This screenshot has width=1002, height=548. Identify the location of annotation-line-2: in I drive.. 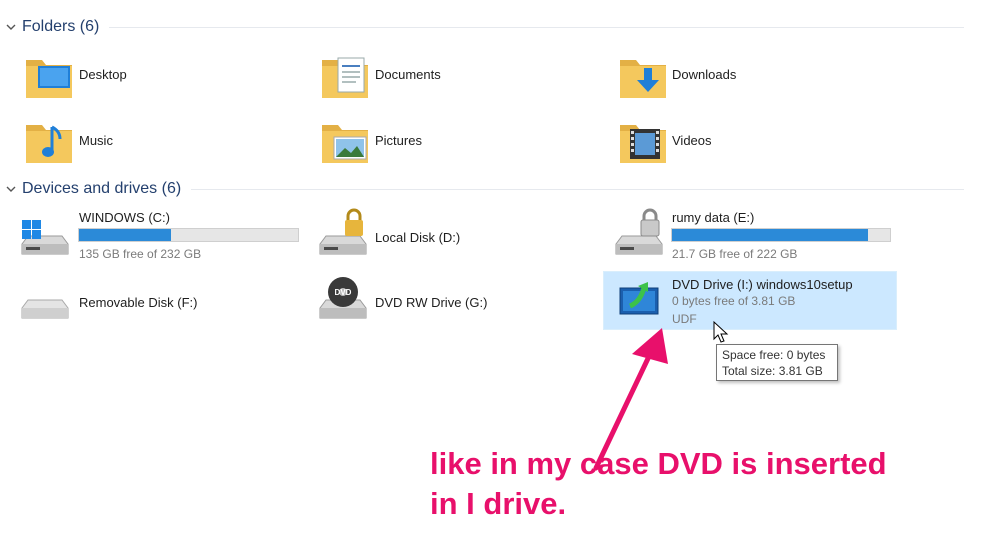
(498, 503).